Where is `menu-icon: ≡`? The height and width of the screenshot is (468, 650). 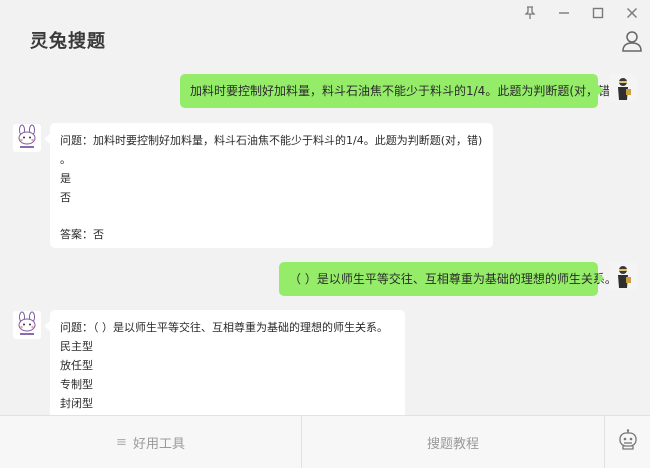
menu-icon: ≡ is located at coordinates (121, 442).